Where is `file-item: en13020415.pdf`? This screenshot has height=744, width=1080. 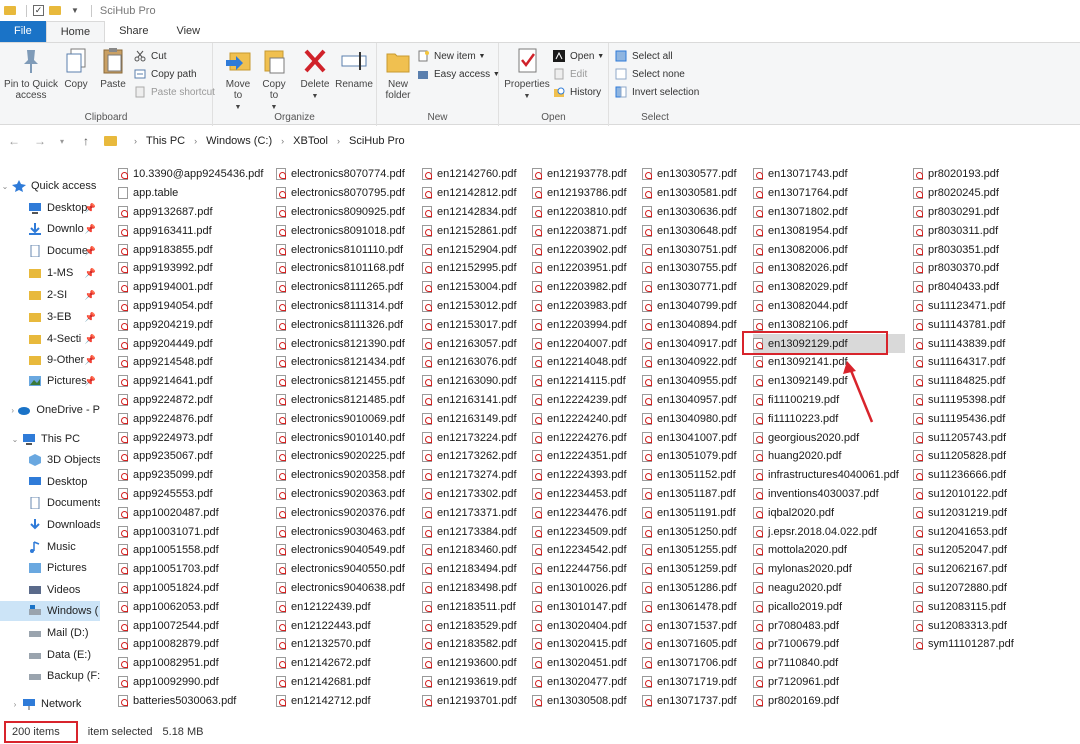 file-item: en13020415.pdf is located at coordinates (579, 644).